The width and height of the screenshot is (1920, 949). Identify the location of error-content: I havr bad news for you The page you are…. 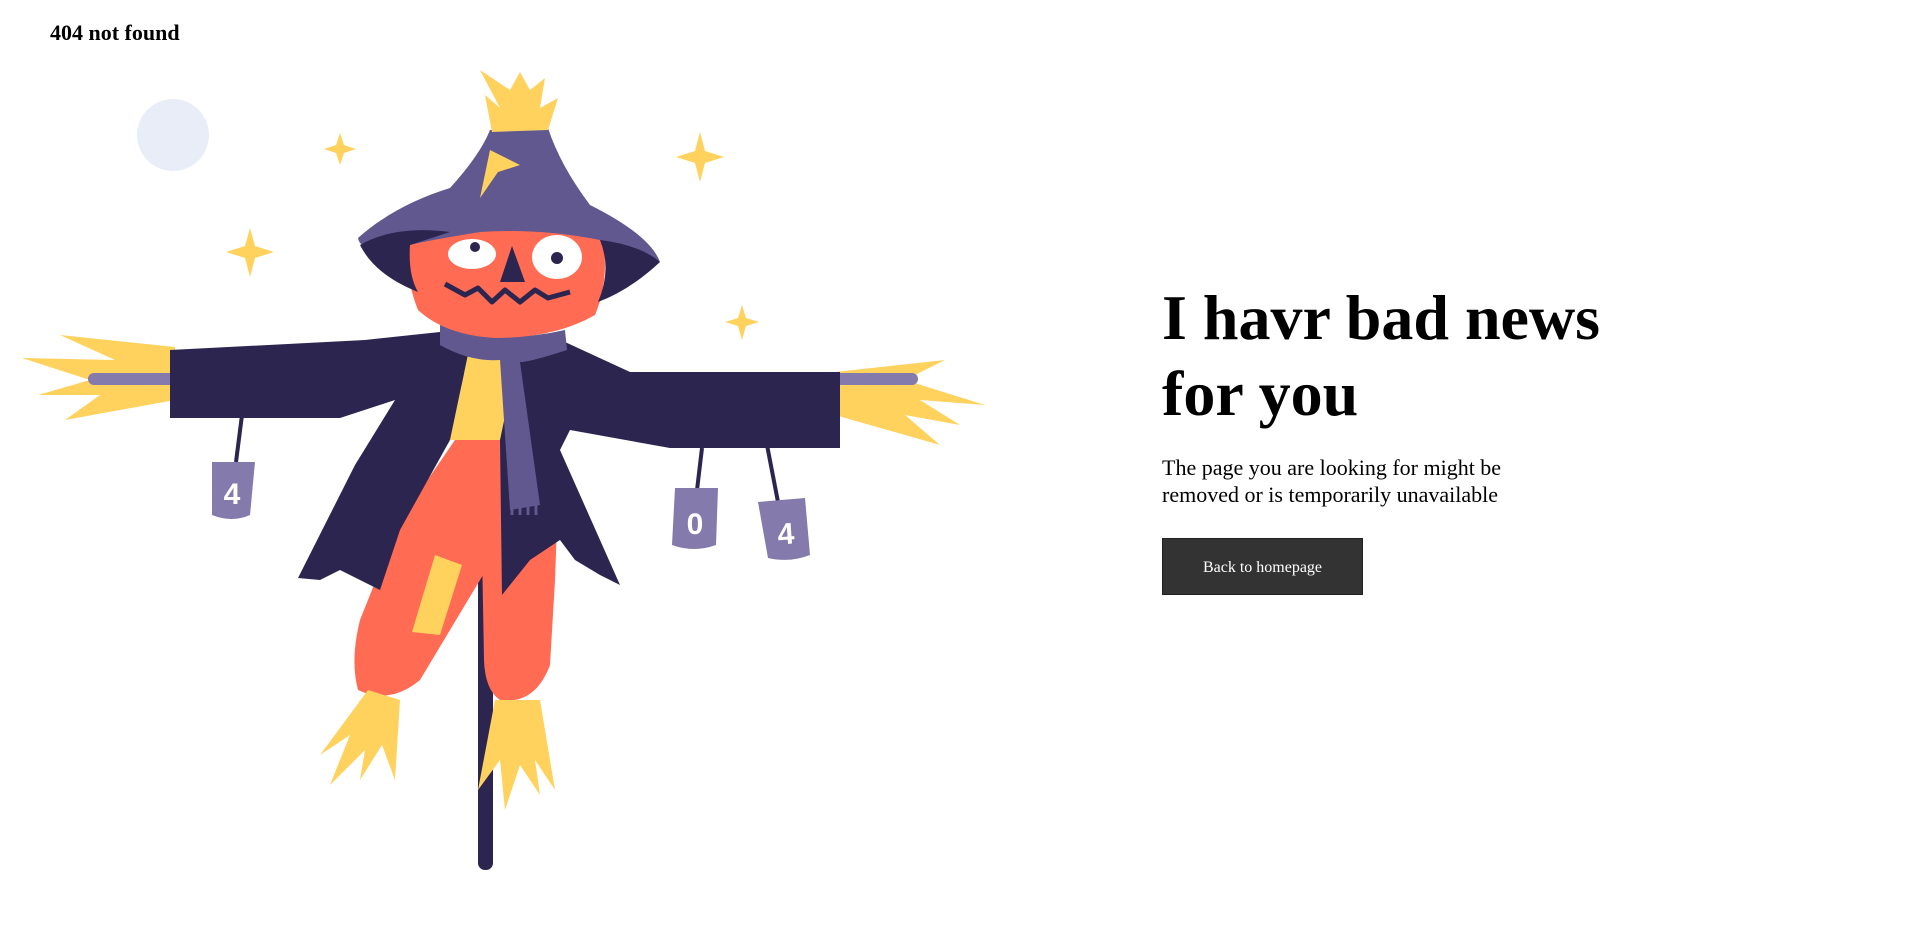
(1422, 437).